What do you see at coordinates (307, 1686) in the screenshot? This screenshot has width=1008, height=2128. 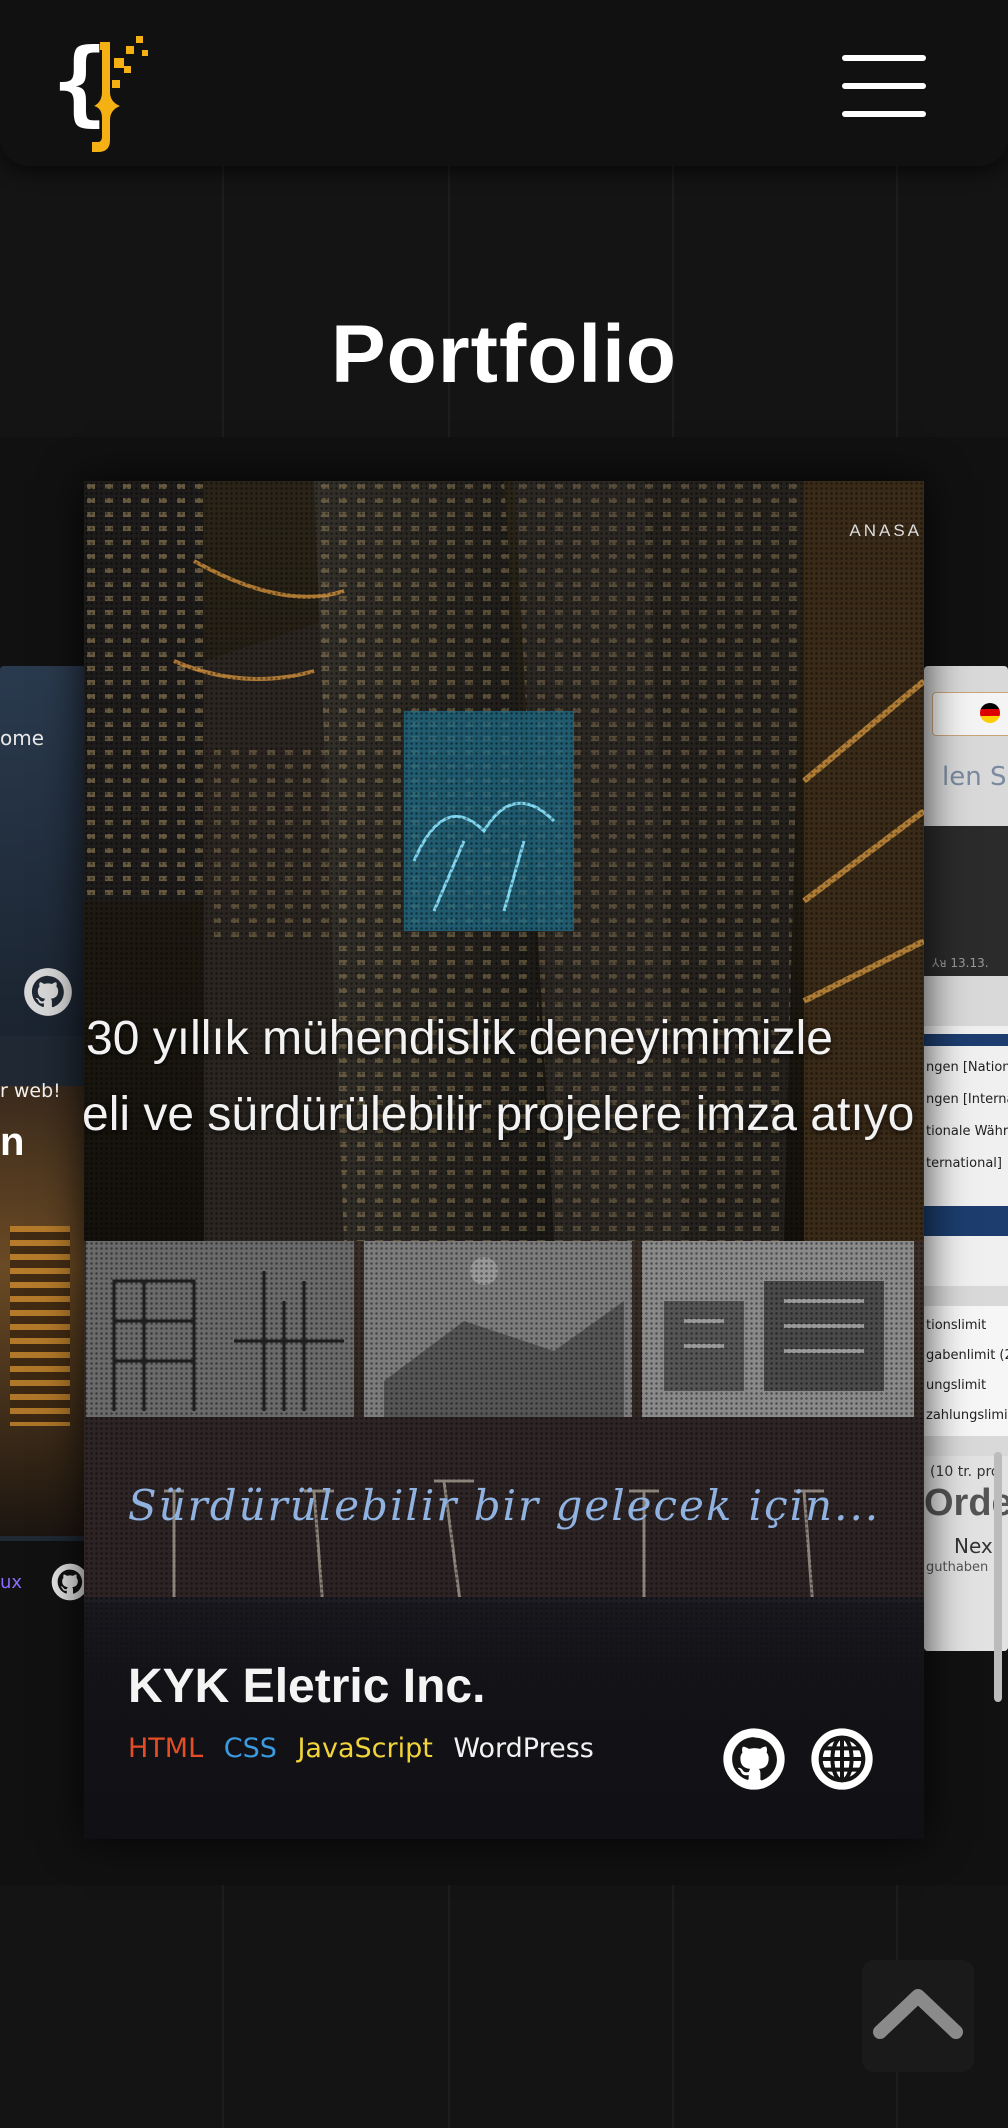 I see `project-title: KYK Eletric Inc.` at bounding box center [307, 1686].